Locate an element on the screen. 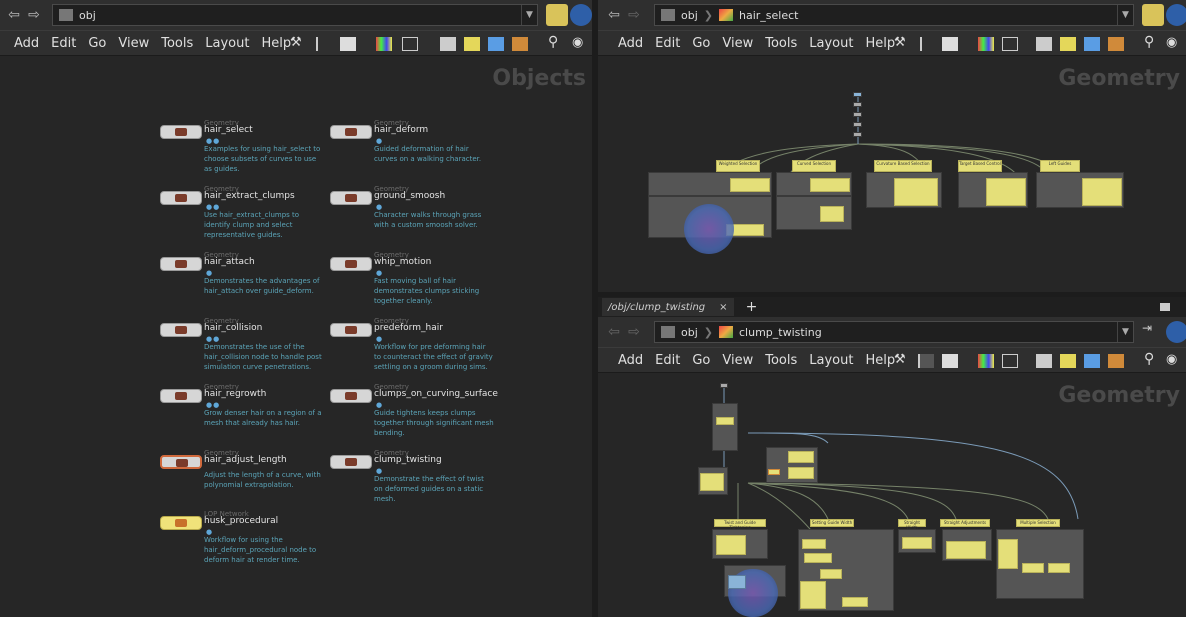 The image size is (1186, 617). top-right-path-field: obj ❯ hair_select ▼ is located at coordinates (894, 15).